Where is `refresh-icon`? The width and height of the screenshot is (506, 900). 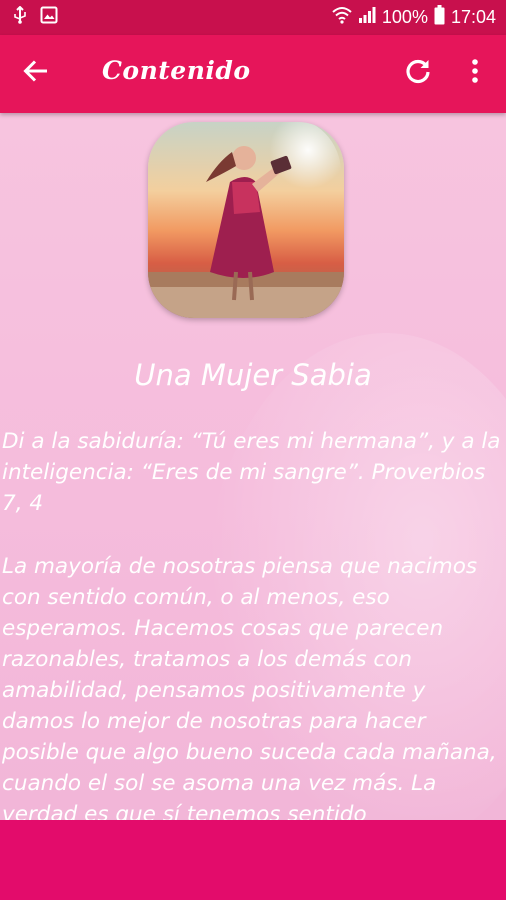 refresh-icon is located at coordinates (418, 73).